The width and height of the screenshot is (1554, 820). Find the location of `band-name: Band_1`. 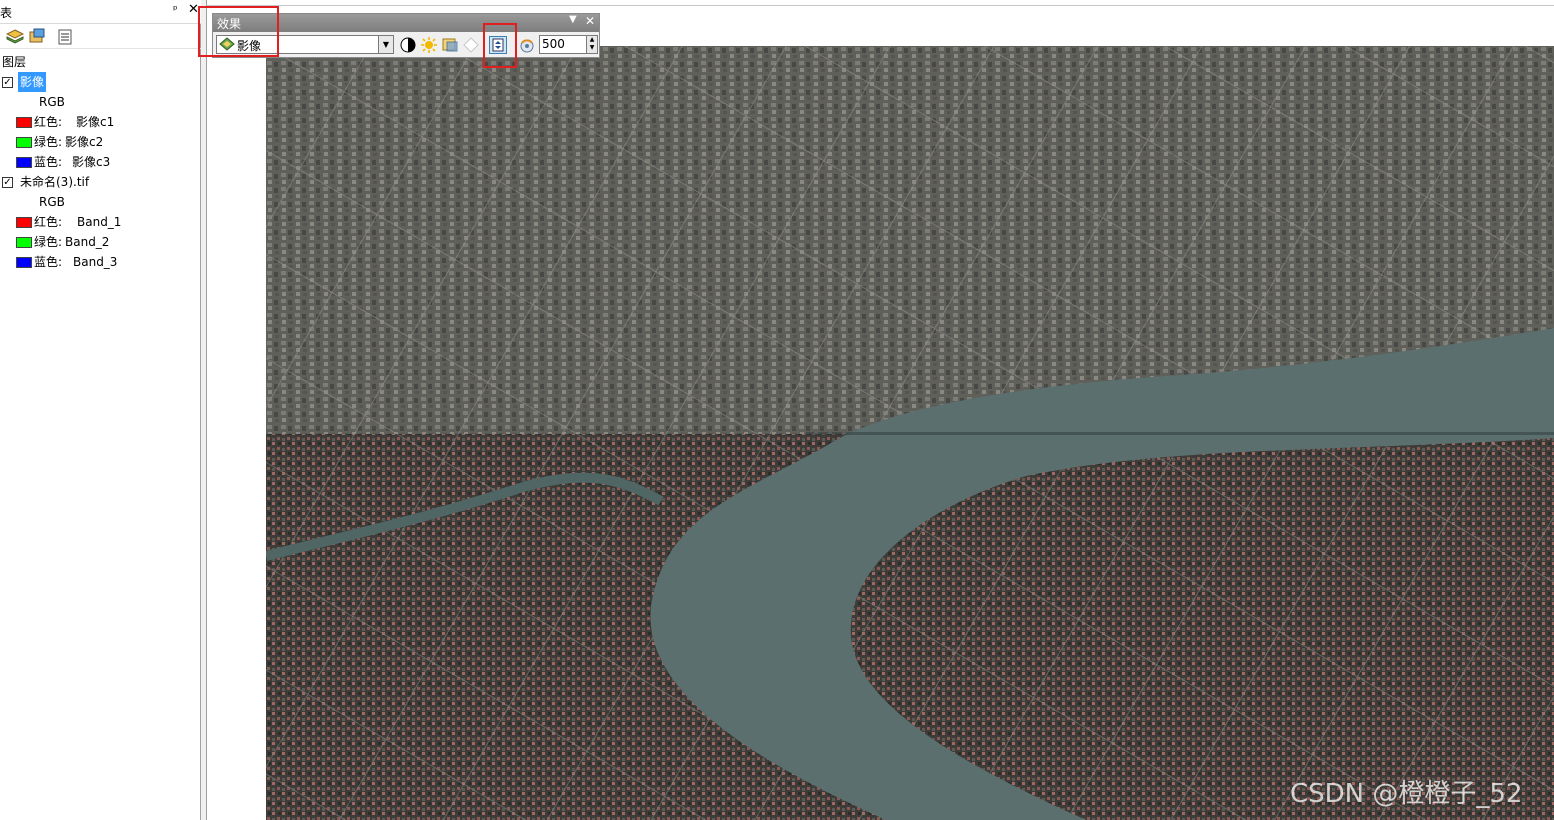

band-name: Band_1 is located at coordinates (99, 222).